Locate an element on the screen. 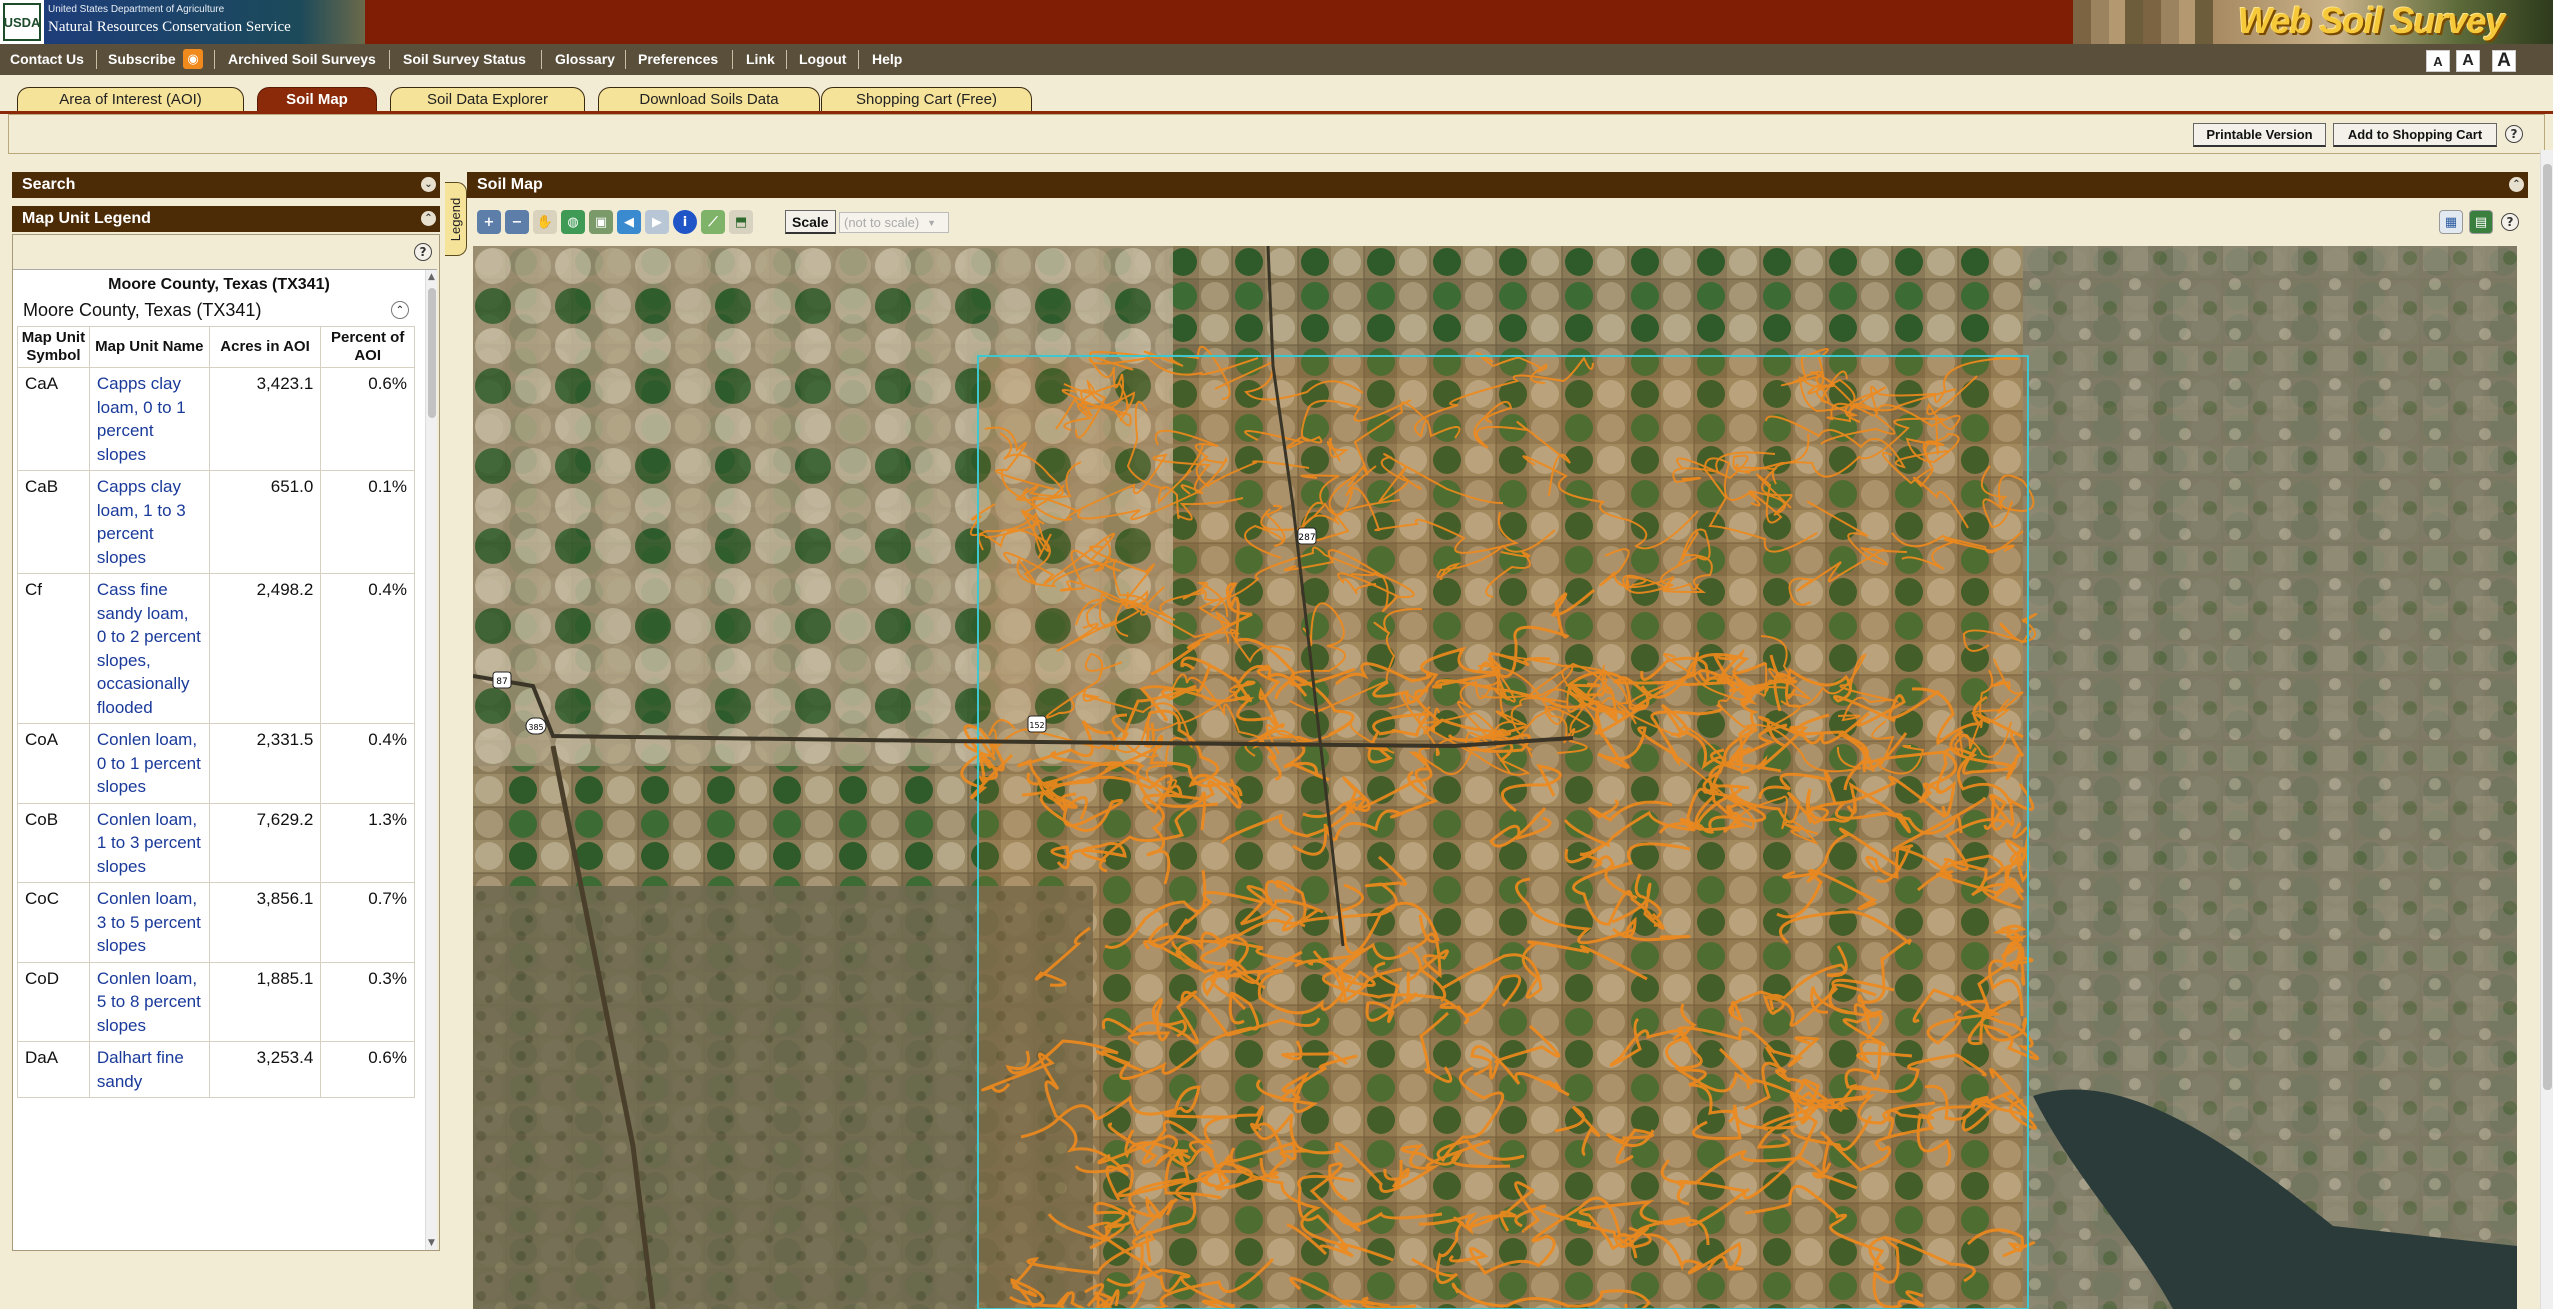  scroll-down-arrow: ▼ is located at coordinates (431, 1243).